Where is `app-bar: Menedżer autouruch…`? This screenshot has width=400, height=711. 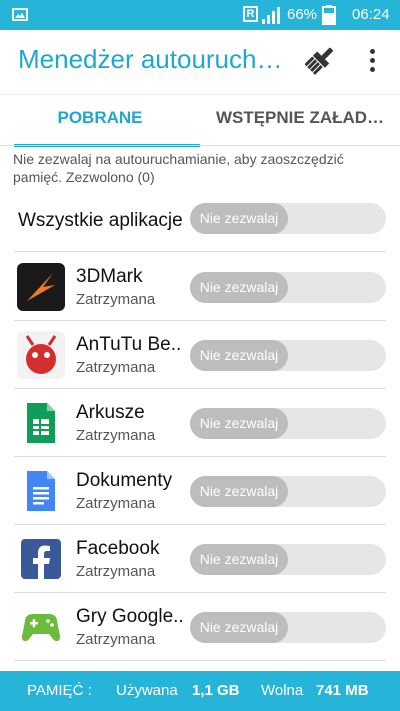
app-bar: Menedżer autouruch… is located at coordinates (200, 62).